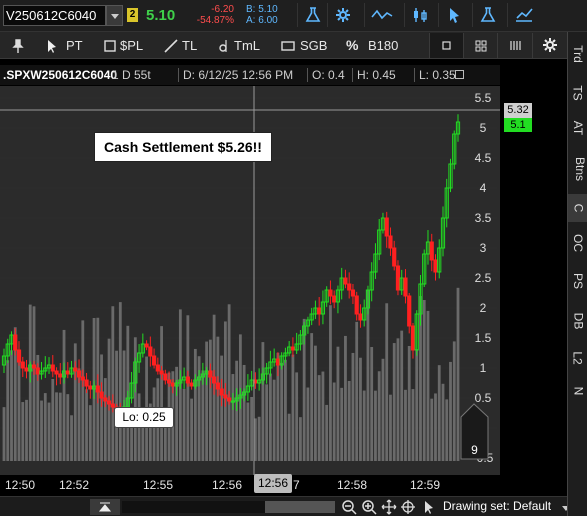 This screenshot has width=587, height=516. I want to click on tab-n: N, so click(577, 391).